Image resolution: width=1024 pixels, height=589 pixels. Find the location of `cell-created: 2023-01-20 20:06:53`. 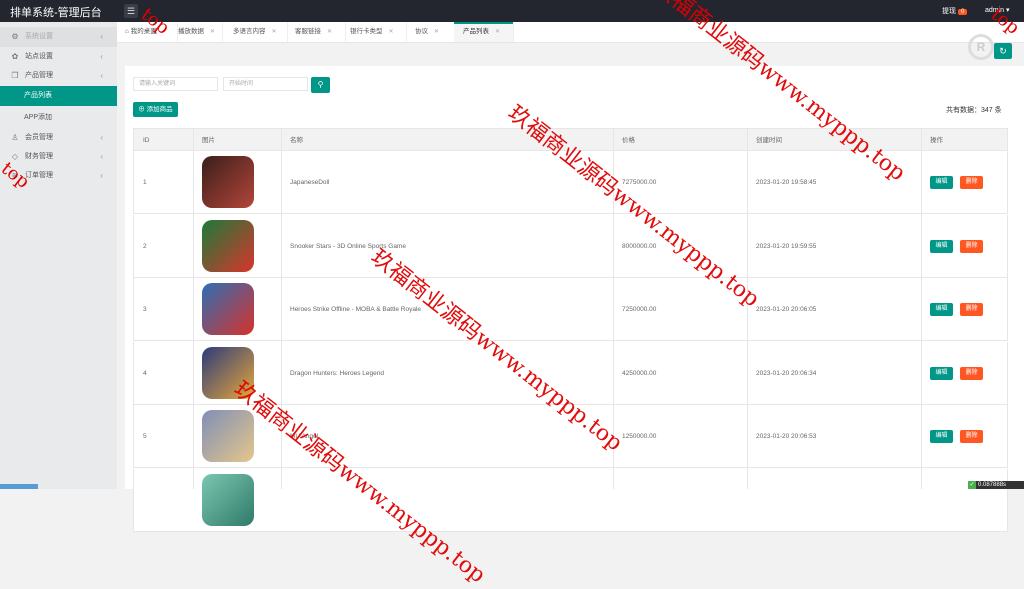

cell-created: 2023-01-20 20:06:53 is located at coordinates (786, 436).